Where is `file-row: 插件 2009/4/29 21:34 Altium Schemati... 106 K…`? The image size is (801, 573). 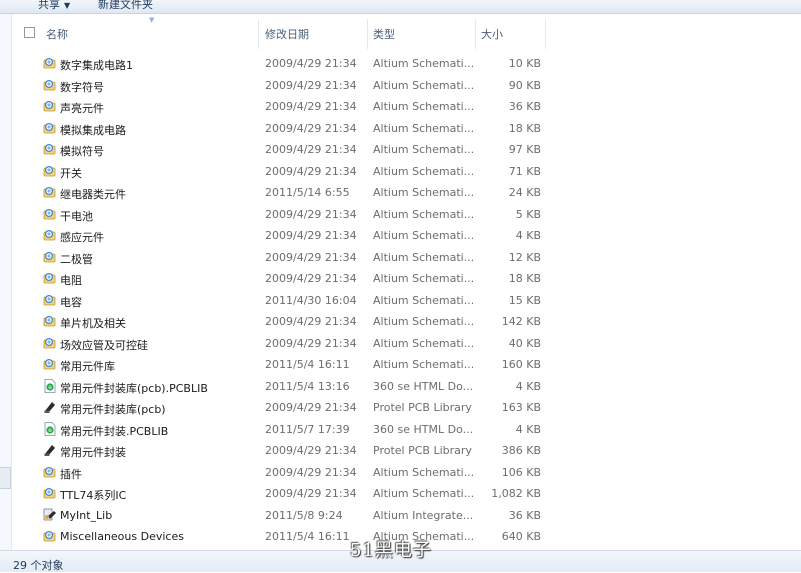
file-row: 插件 2009/4/29 21:34 Altium Schemati... 106 K… is located at coordinates (406, 473).